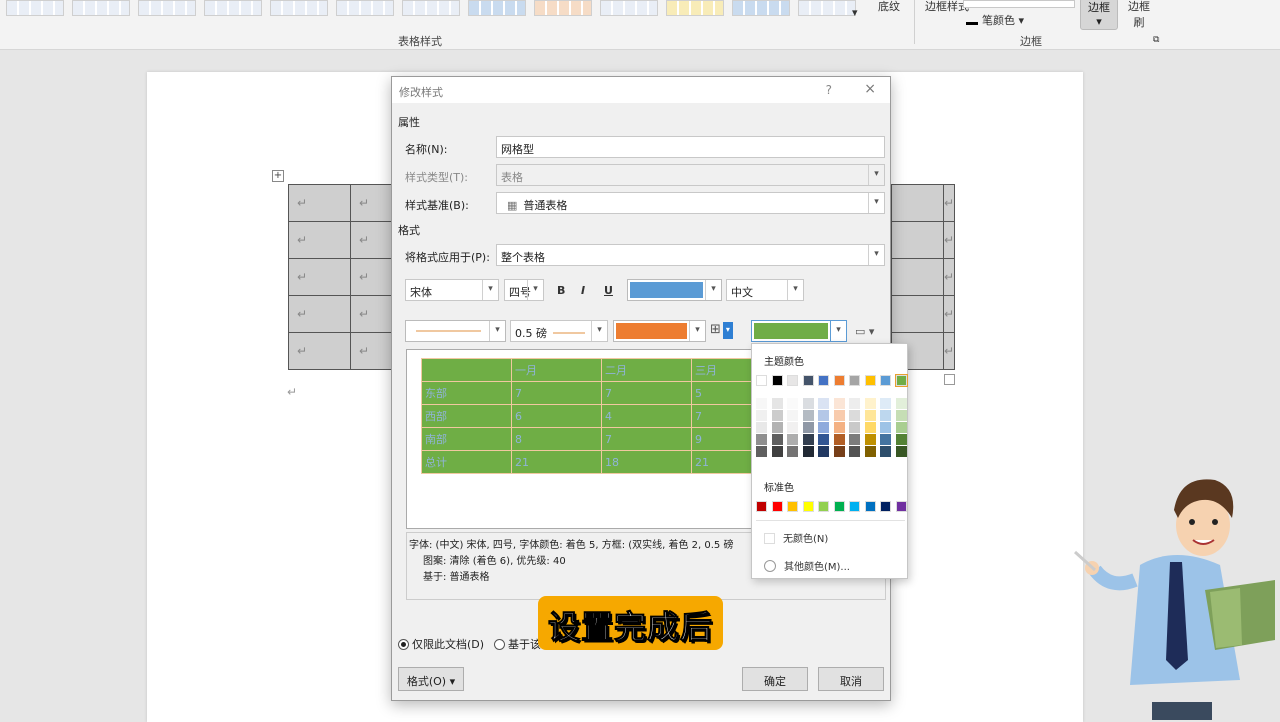 This screenshot has width=1280, height=722. Describe the element at coordinates (690, 147) in the screenshot. I see `name-input: 网格型` at that location.